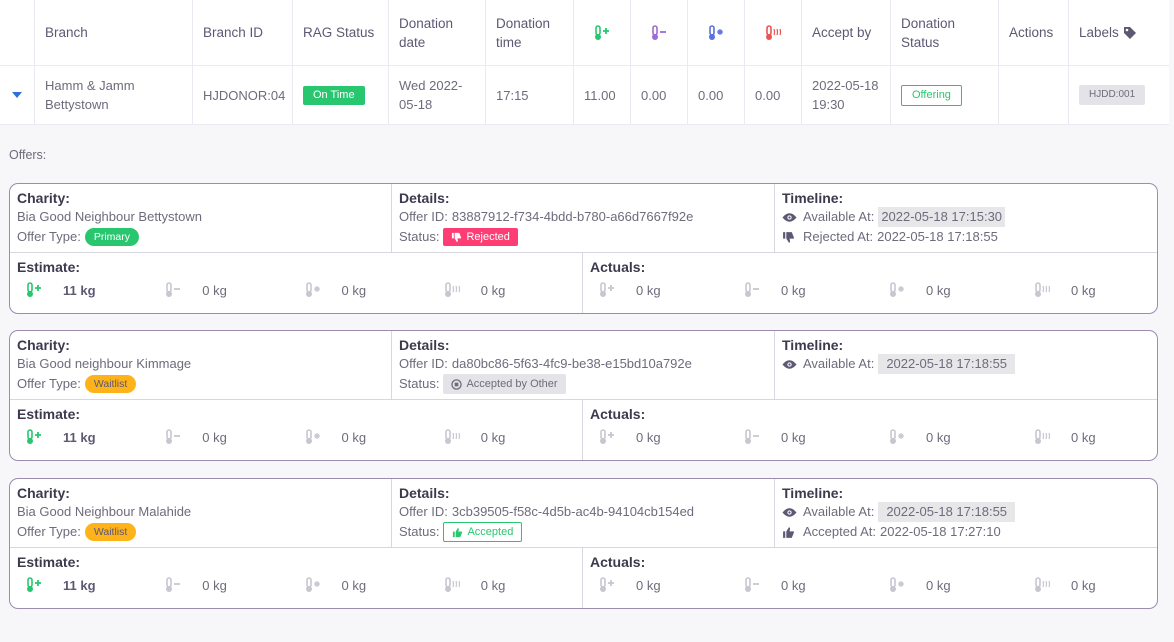 Image resolution: width=1174 pixels, height=642 pixels. I want to click on timeline-heading: Timeline:, so click(813, 493).